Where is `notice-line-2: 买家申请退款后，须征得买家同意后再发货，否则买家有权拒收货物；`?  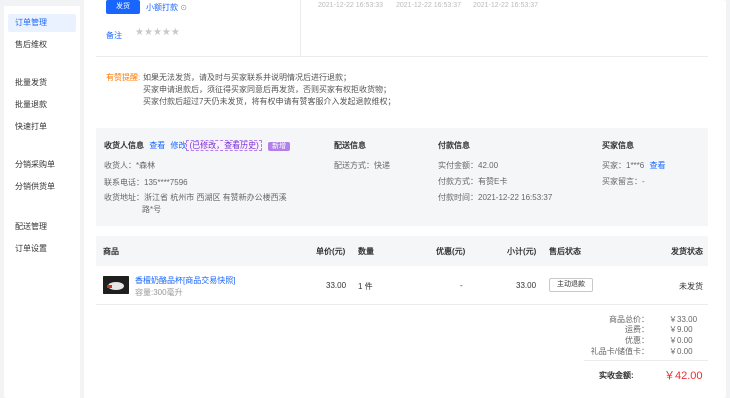
notice-line-2: 买家申请退款后，须征得买家同意后再发货，否则买家有权拒收货物； is located at coordinates (267, 89).